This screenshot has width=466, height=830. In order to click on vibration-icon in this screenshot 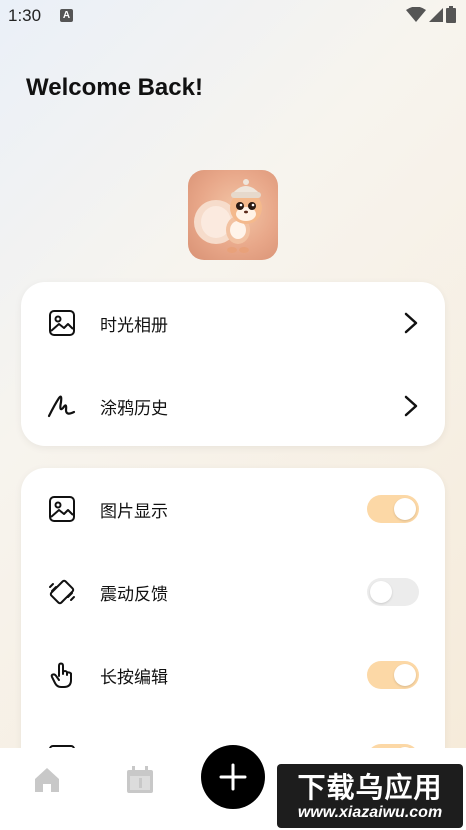, I will do `click(62, 592)`.